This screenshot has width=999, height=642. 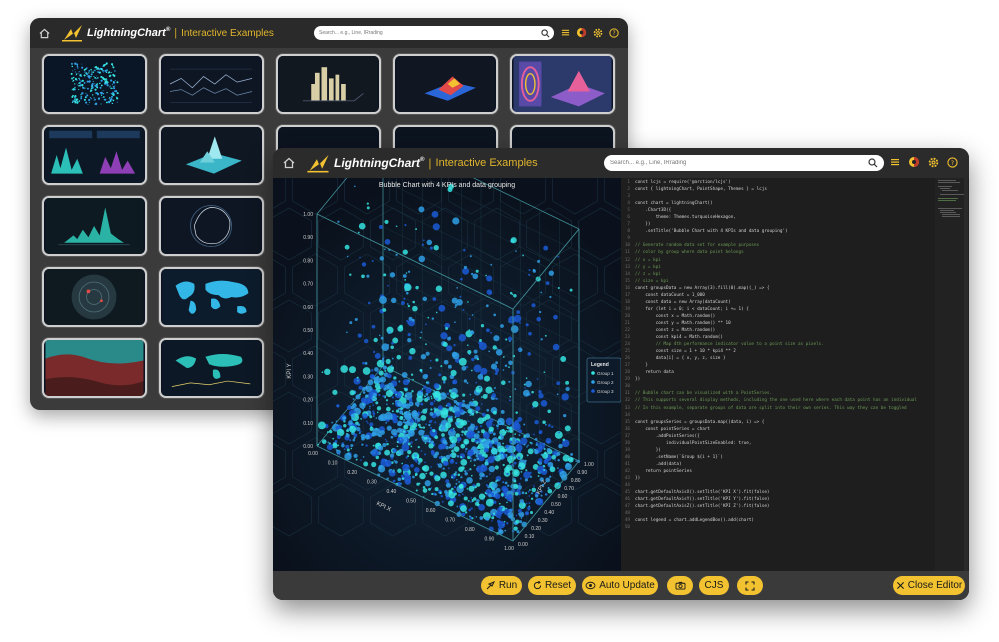 I want to click on code-line: 9, so click(x=795, y=238).